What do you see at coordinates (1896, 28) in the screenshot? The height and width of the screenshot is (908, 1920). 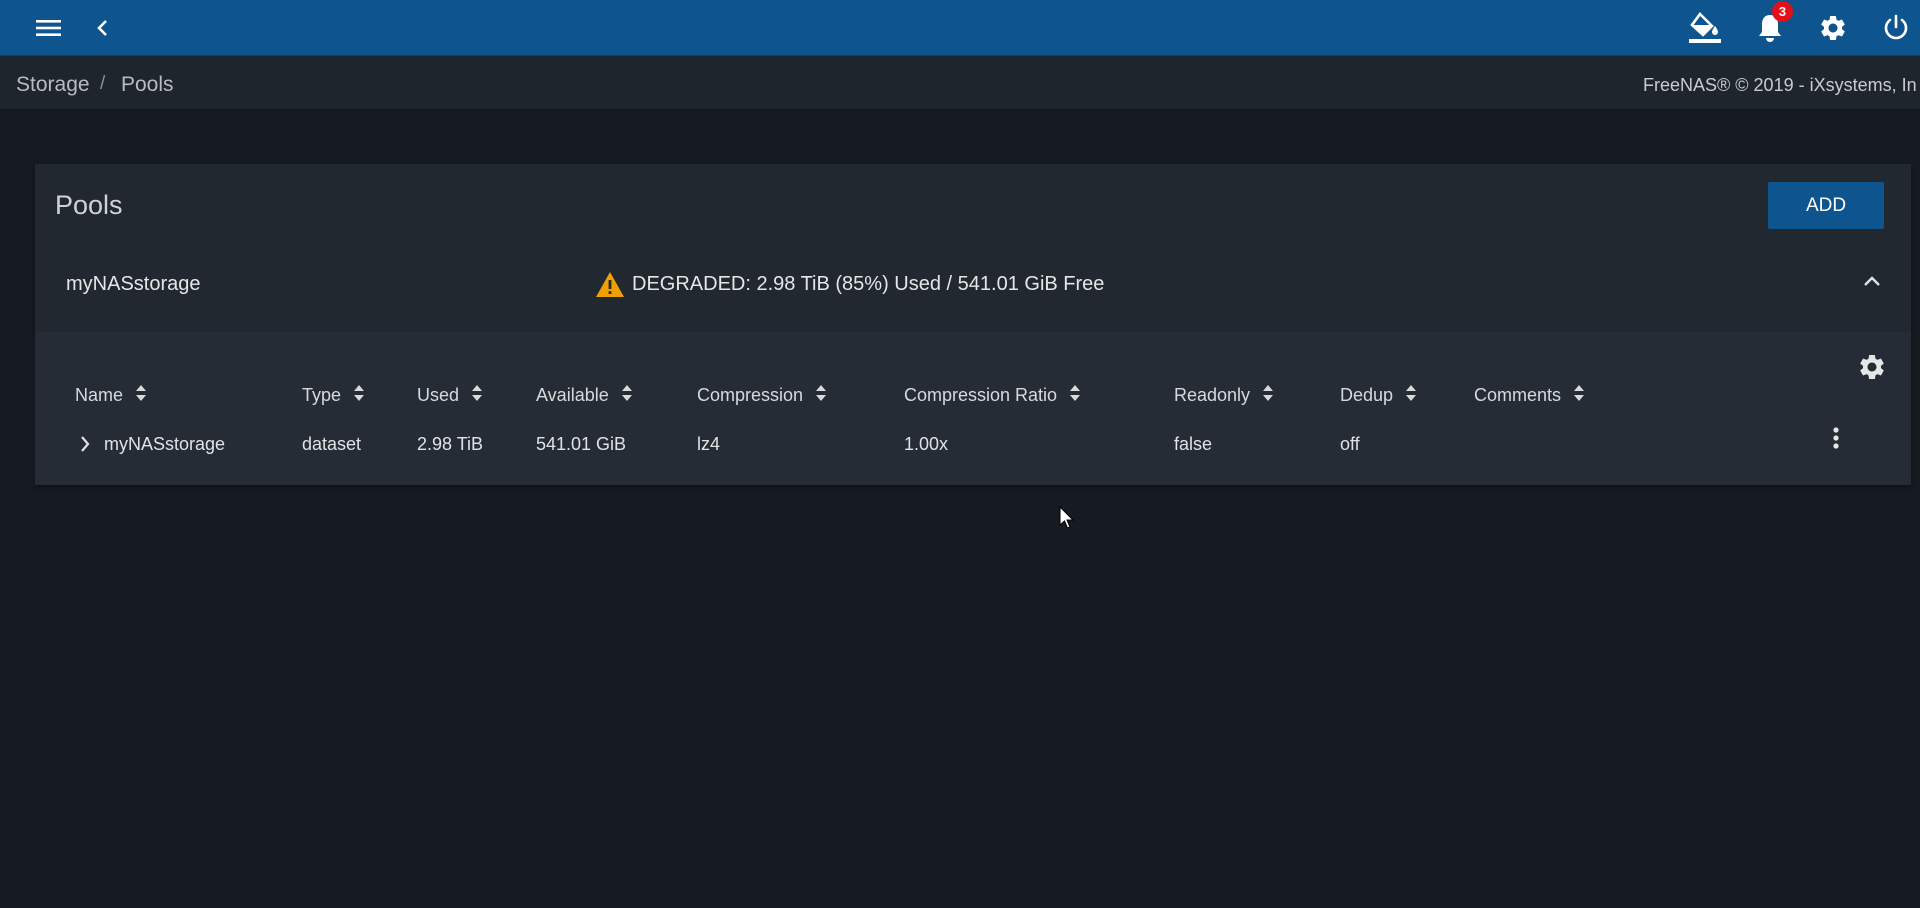 I see `power-icon` at bounding box center [1896, 28].